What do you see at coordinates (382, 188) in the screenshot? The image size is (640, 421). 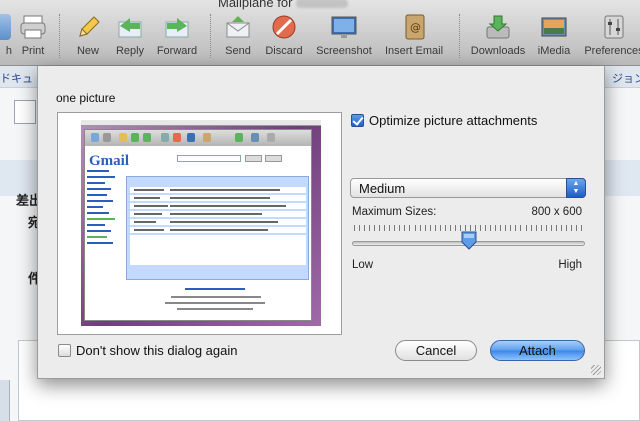 I see `size-popup-value: Medium` at bounding box center [382, 188].